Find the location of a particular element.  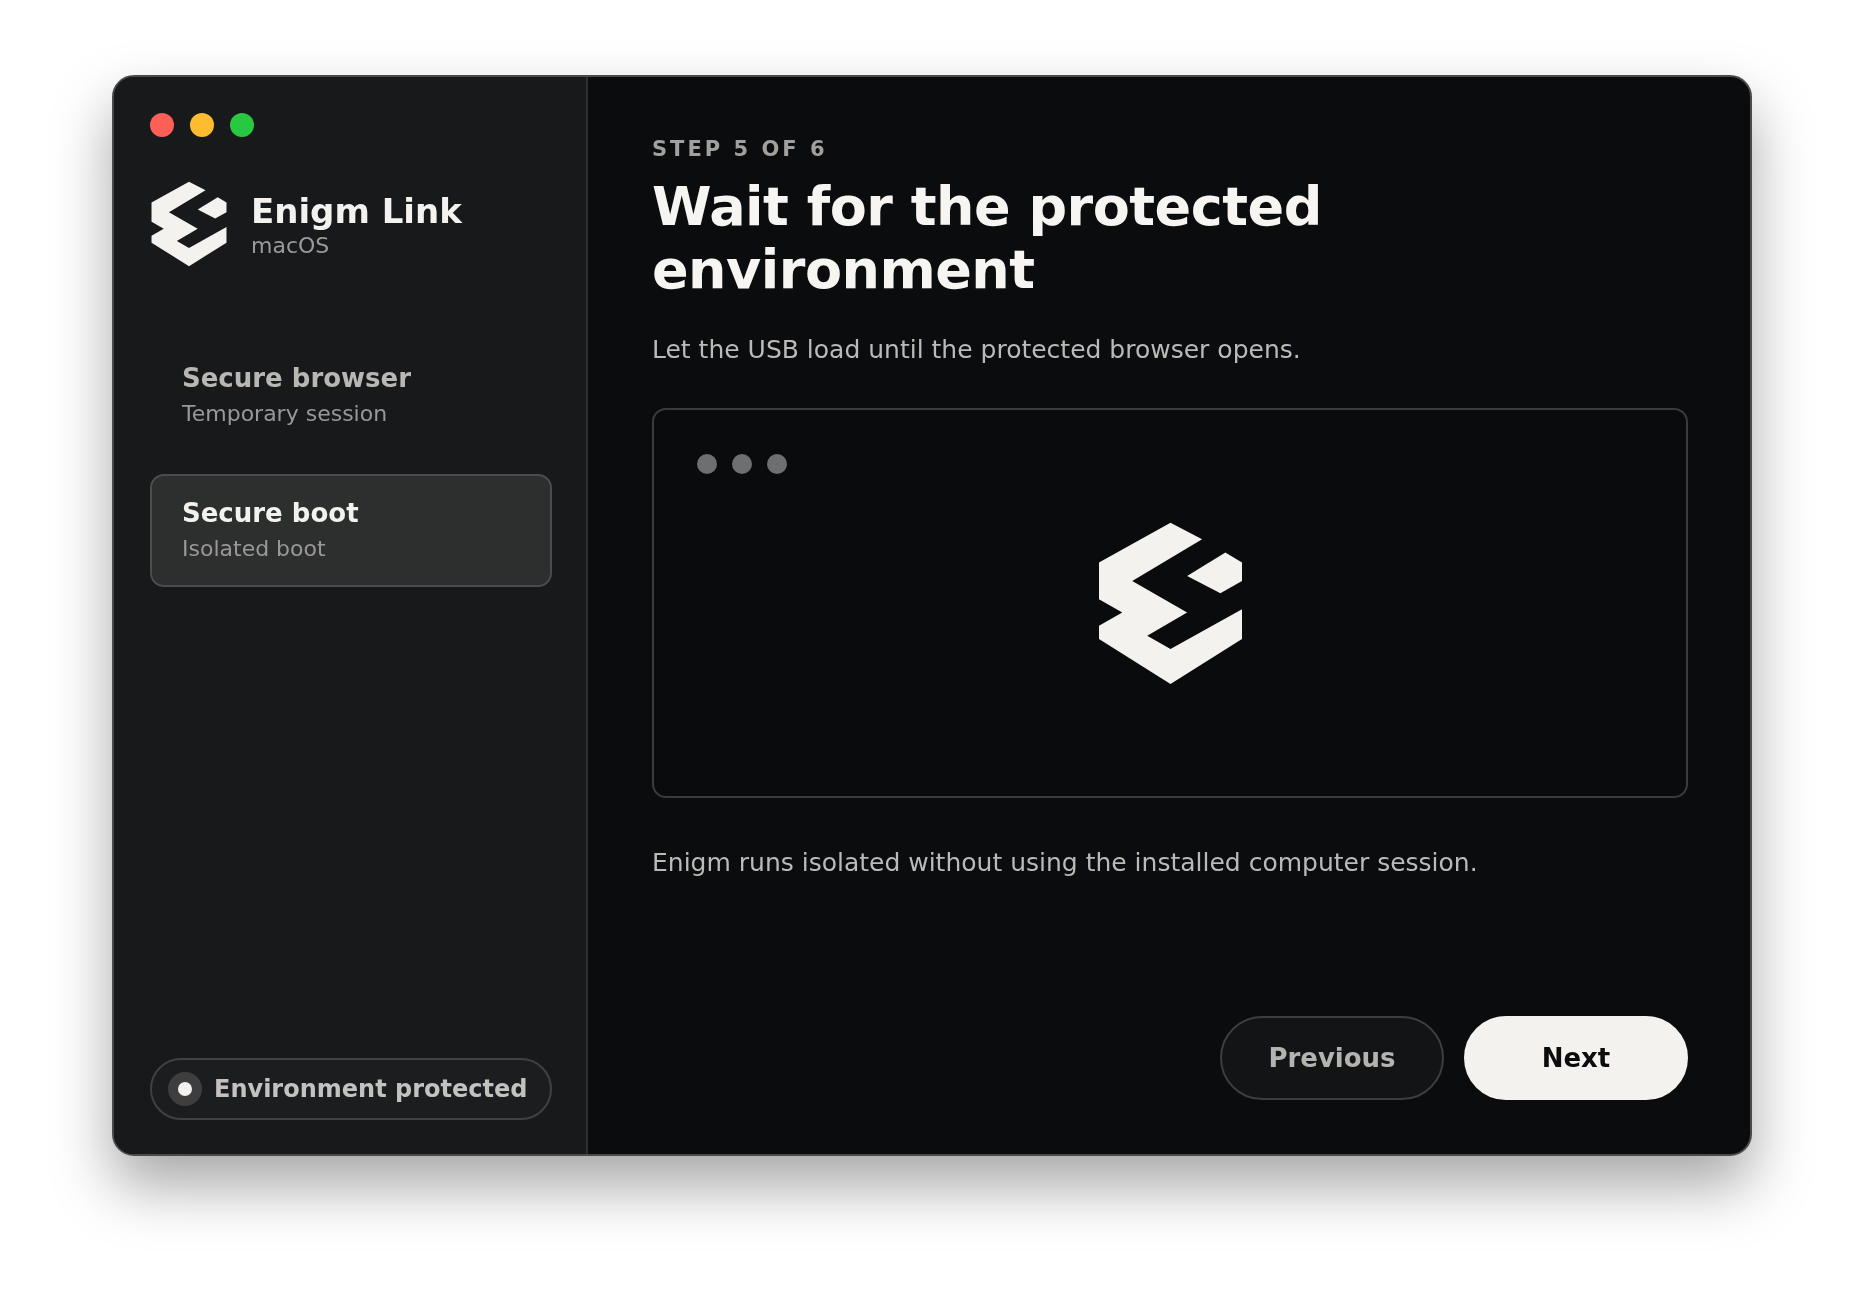

note-text: Enigm runs isolated without using the installed computer session. is located at coordinates (1065, 862).